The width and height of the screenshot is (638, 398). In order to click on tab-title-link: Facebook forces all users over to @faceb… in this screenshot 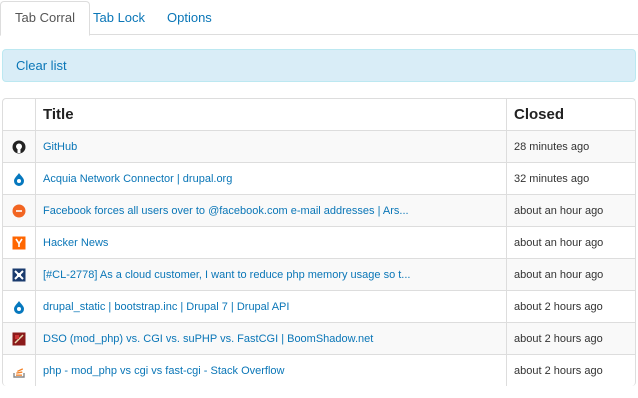, I will do `click(271, 210)`.